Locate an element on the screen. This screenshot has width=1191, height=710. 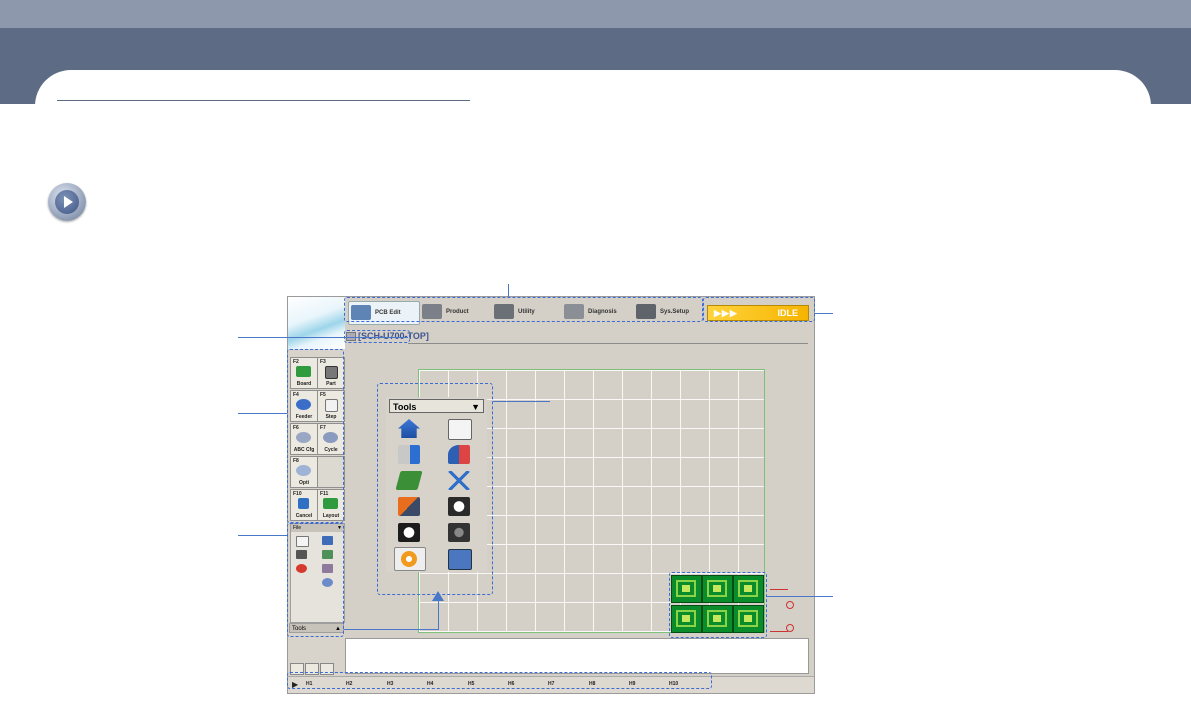
side-buttons-callout is located at coordinates (262, 413).